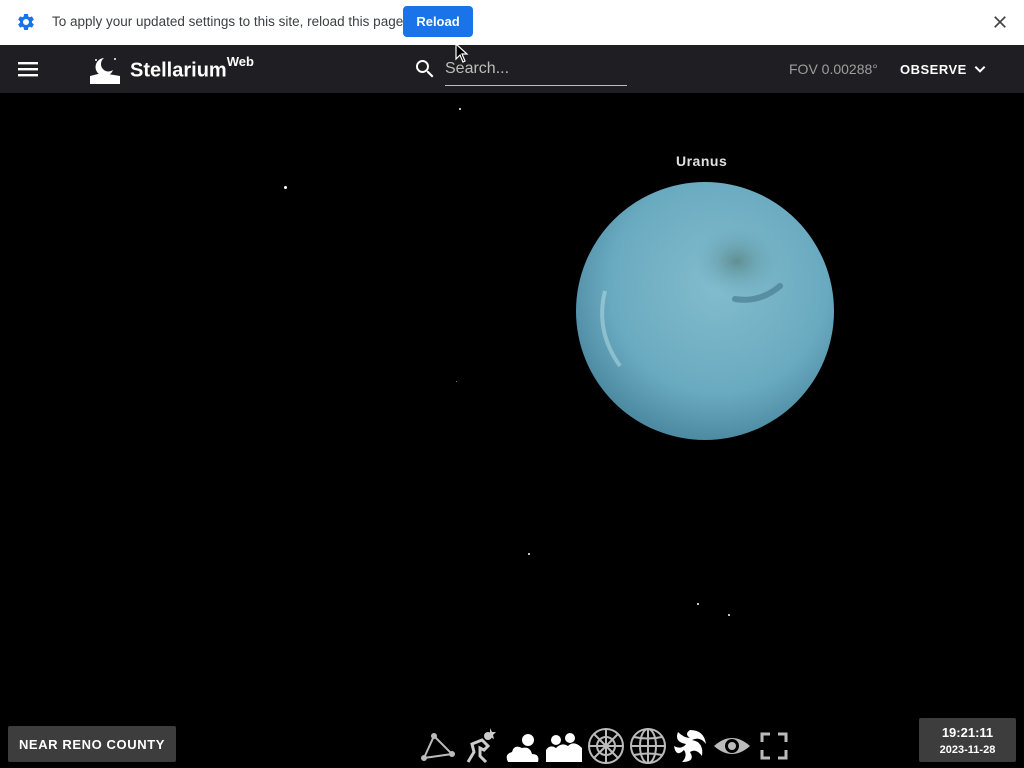  Describe the element at coordinates (774, 746) in the screenshot. I see `fullscreen-icon` at that location.